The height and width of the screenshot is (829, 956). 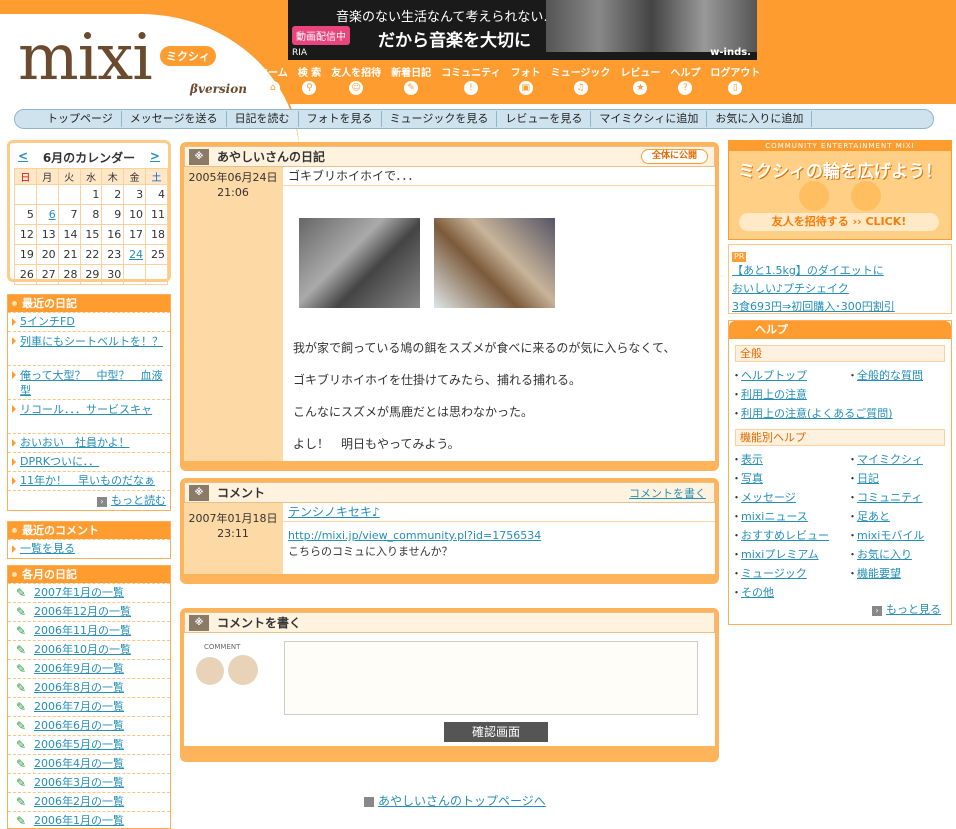 I want to click on subnav-view-reviews: レビューを見る, so click(x=544, y=119).